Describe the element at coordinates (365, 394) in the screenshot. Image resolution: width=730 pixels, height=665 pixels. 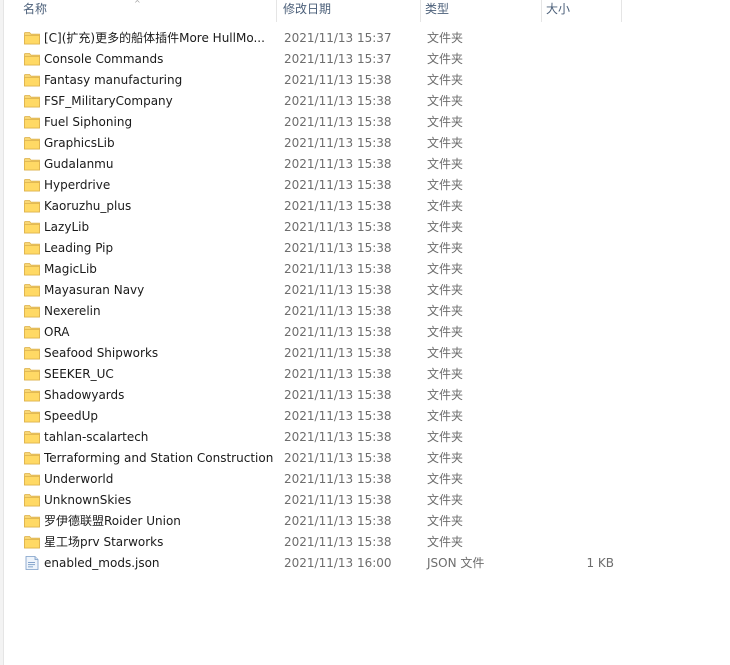
I see `file-row: Shadowyards 2021/11/13 15:38 文件夹` at that location.